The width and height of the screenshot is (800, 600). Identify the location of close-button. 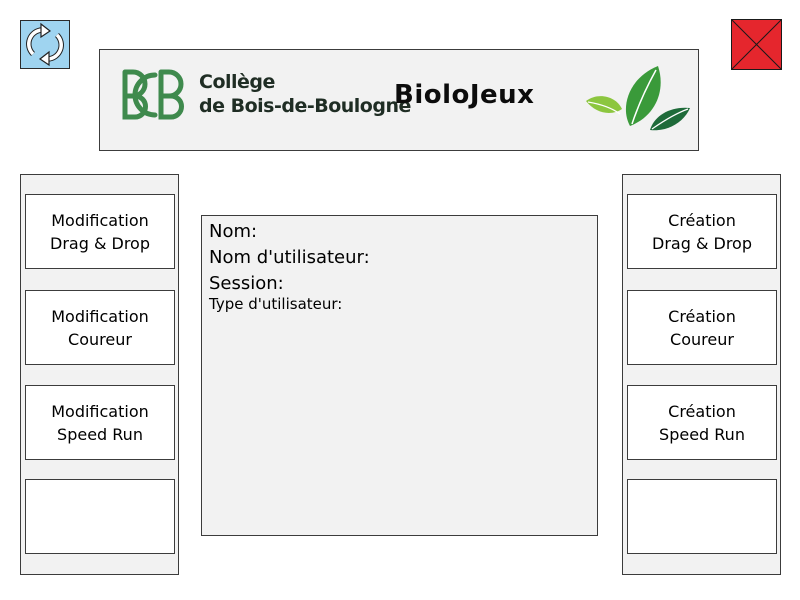
(756, 44).